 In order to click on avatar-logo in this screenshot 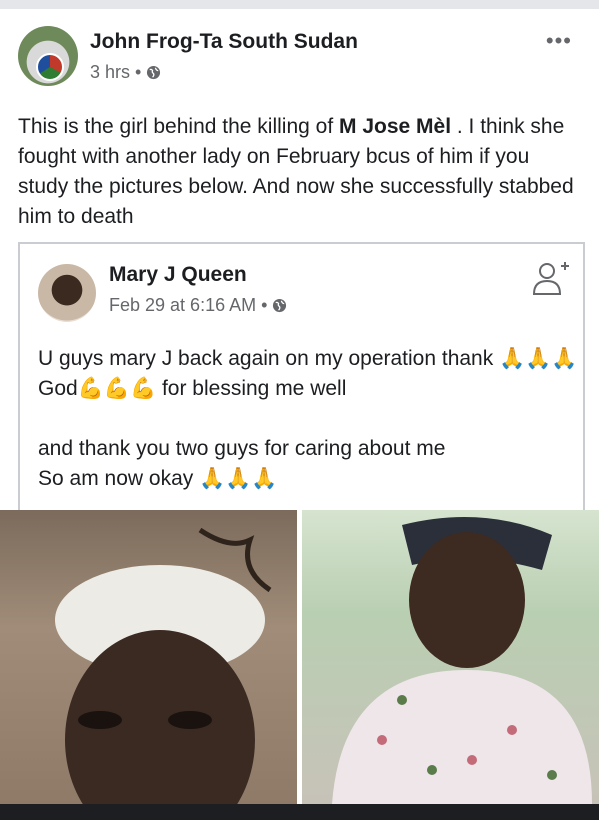, I will do `click(50, 67)`.